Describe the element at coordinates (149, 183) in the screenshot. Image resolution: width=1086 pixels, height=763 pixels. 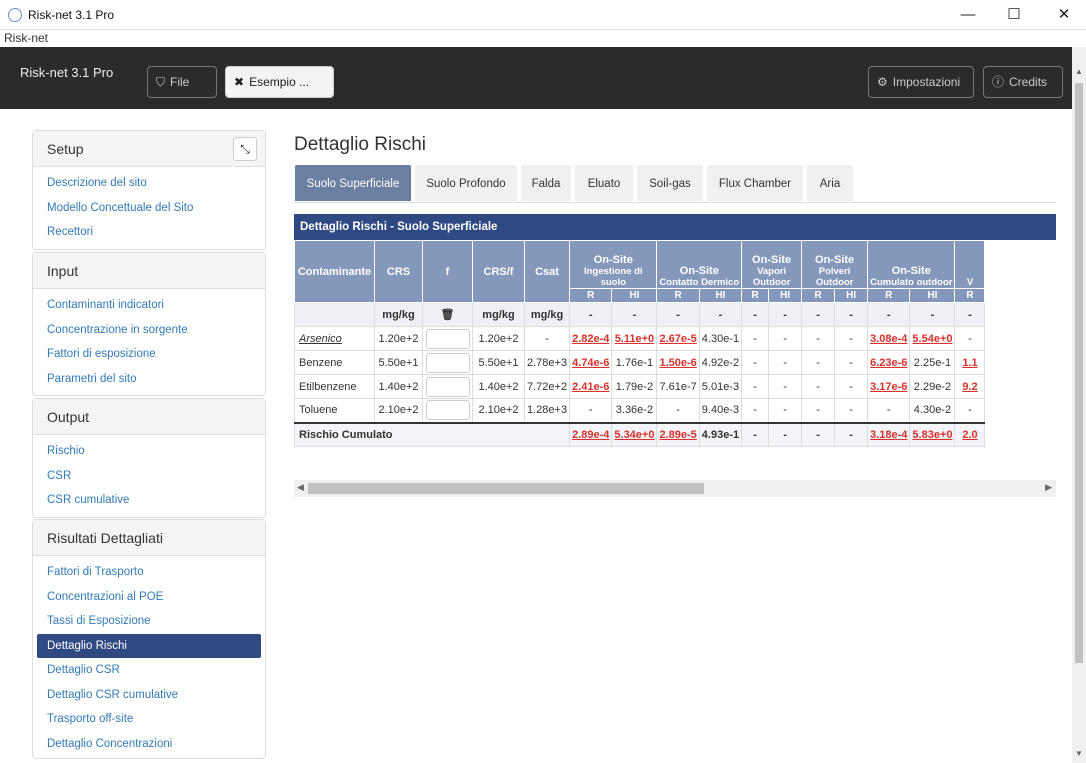
I see `sidebar-item-descrizione-del-sito: Descrizione del sito` at that location.